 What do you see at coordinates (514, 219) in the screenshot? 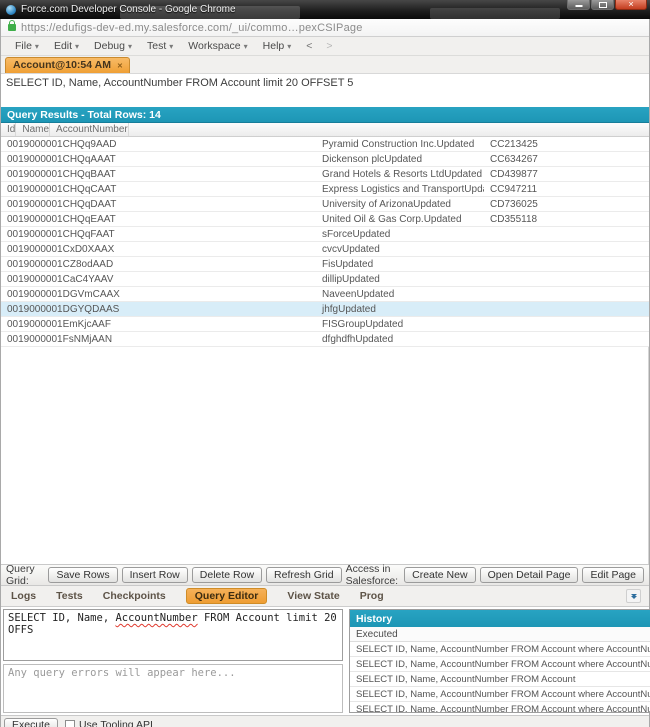
I see `cell-account-number: CD355118` at bounding box center [514, 219].